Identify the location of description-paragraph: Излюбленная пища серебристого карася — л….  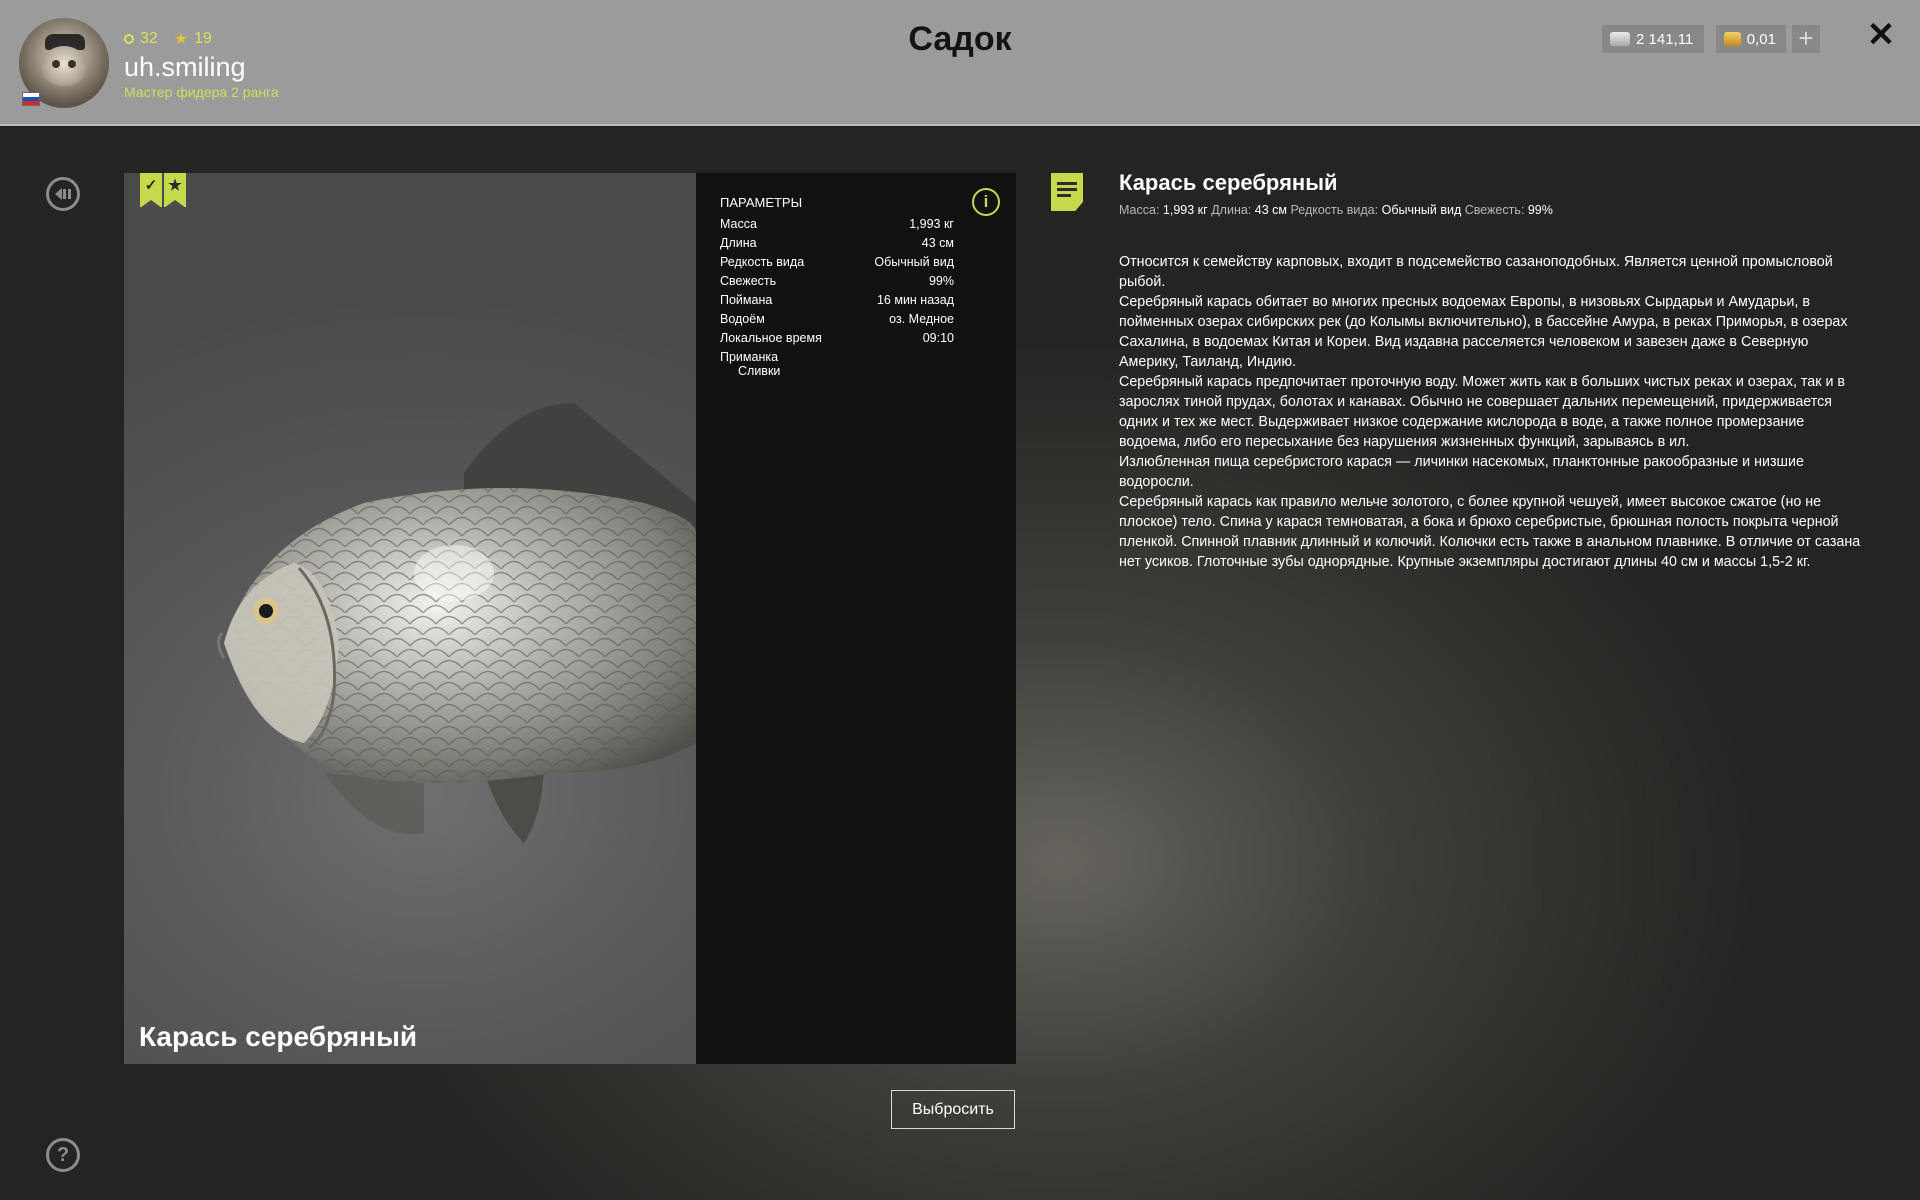
(1461, 472).